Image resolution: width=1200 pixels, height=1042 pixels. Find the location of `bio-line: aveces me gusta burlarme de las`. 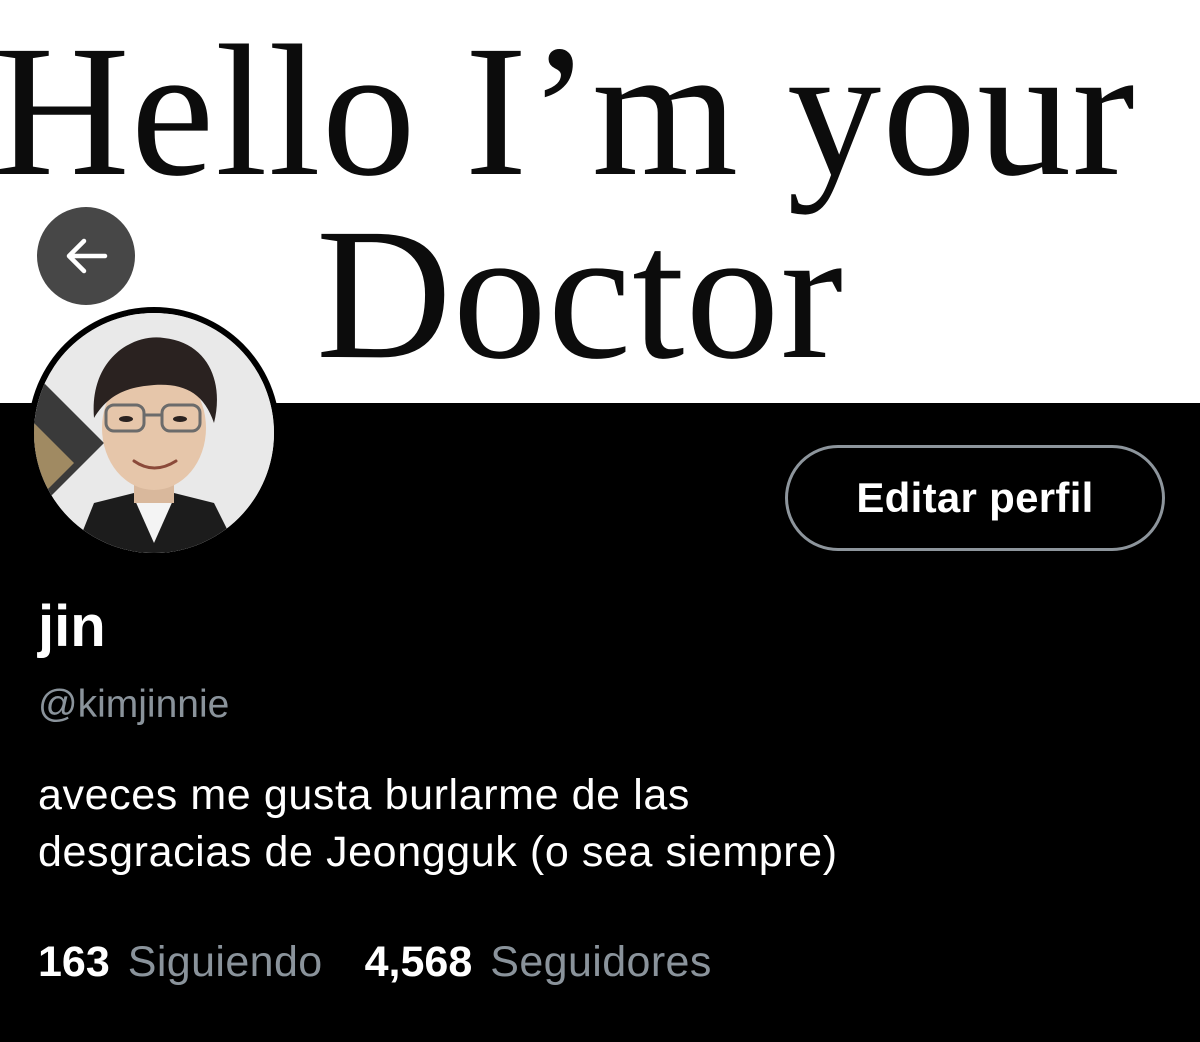

bio-line: aveces me gusta burlarme de las is located at coordinates (364, 795).